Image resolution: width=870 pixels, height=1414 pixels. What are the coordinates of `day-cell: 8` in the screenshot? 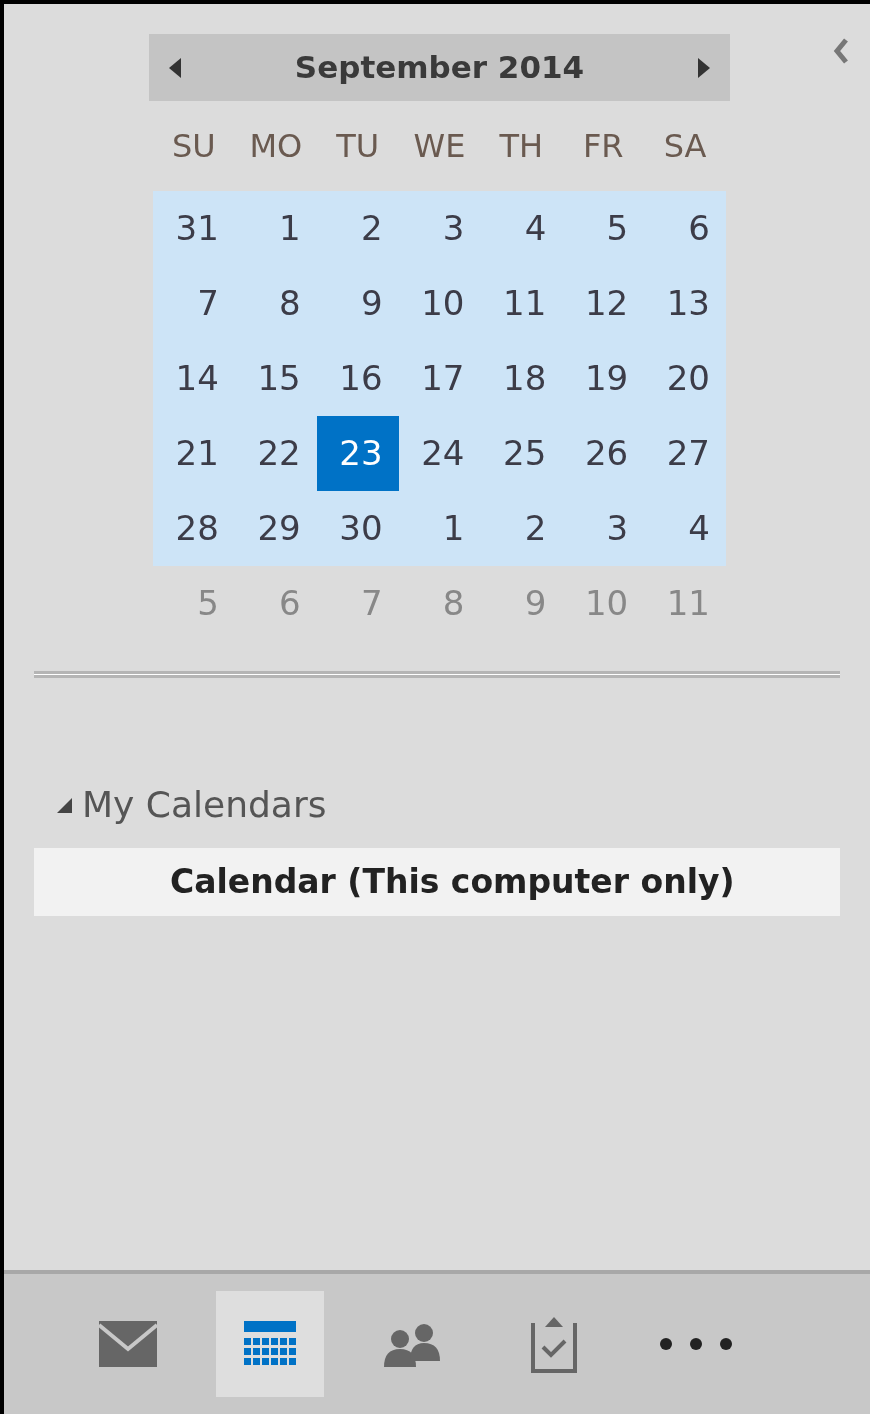 It's located at (275, 303).